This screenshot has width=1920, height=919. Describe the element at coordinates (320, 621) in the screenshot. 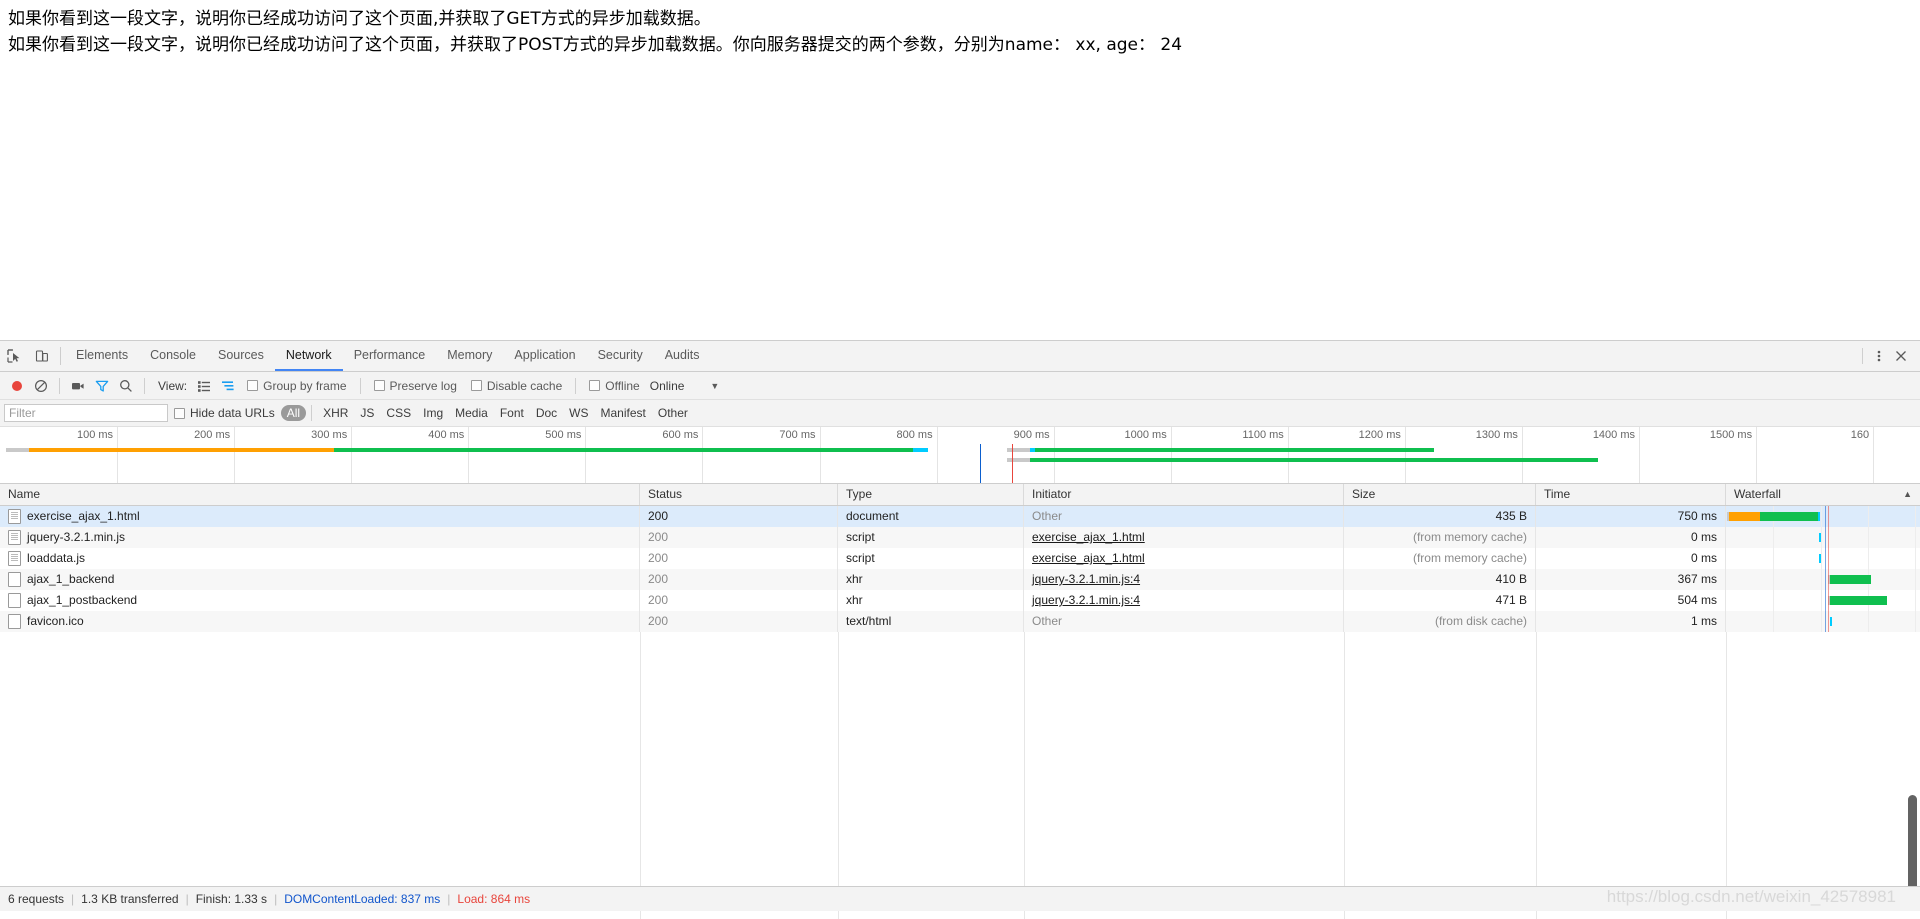

I see `cell-name: favicon.ico` at that location.